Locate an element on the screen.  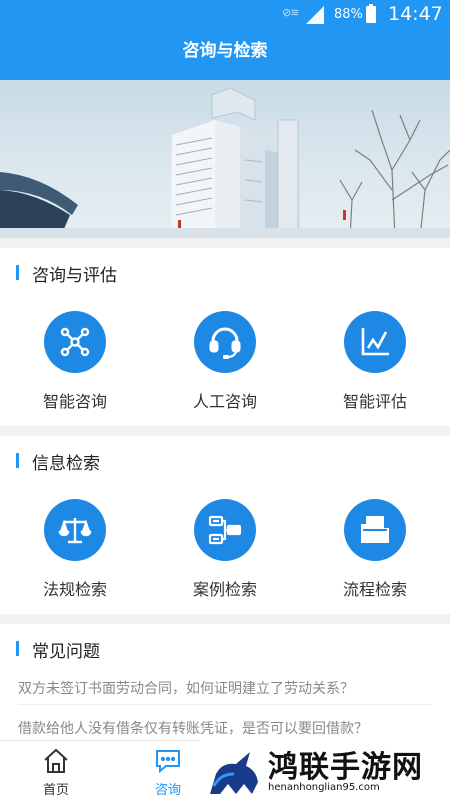
law-search-button: 法规检索 is located at coordinates (75, 544).